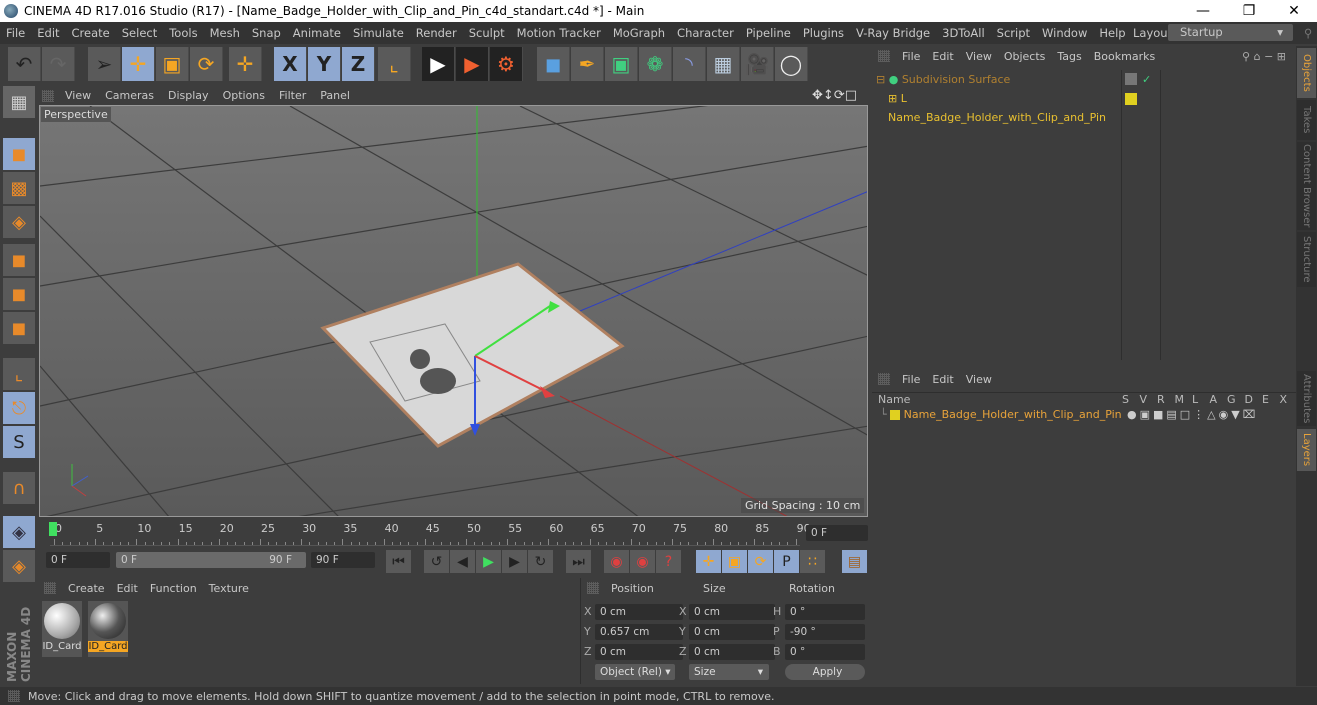  What do you see at coordinates (472, 64) in the screenshot?
I see `render-picture-viewer-icon: ▶` at bounding box center [472, 64].